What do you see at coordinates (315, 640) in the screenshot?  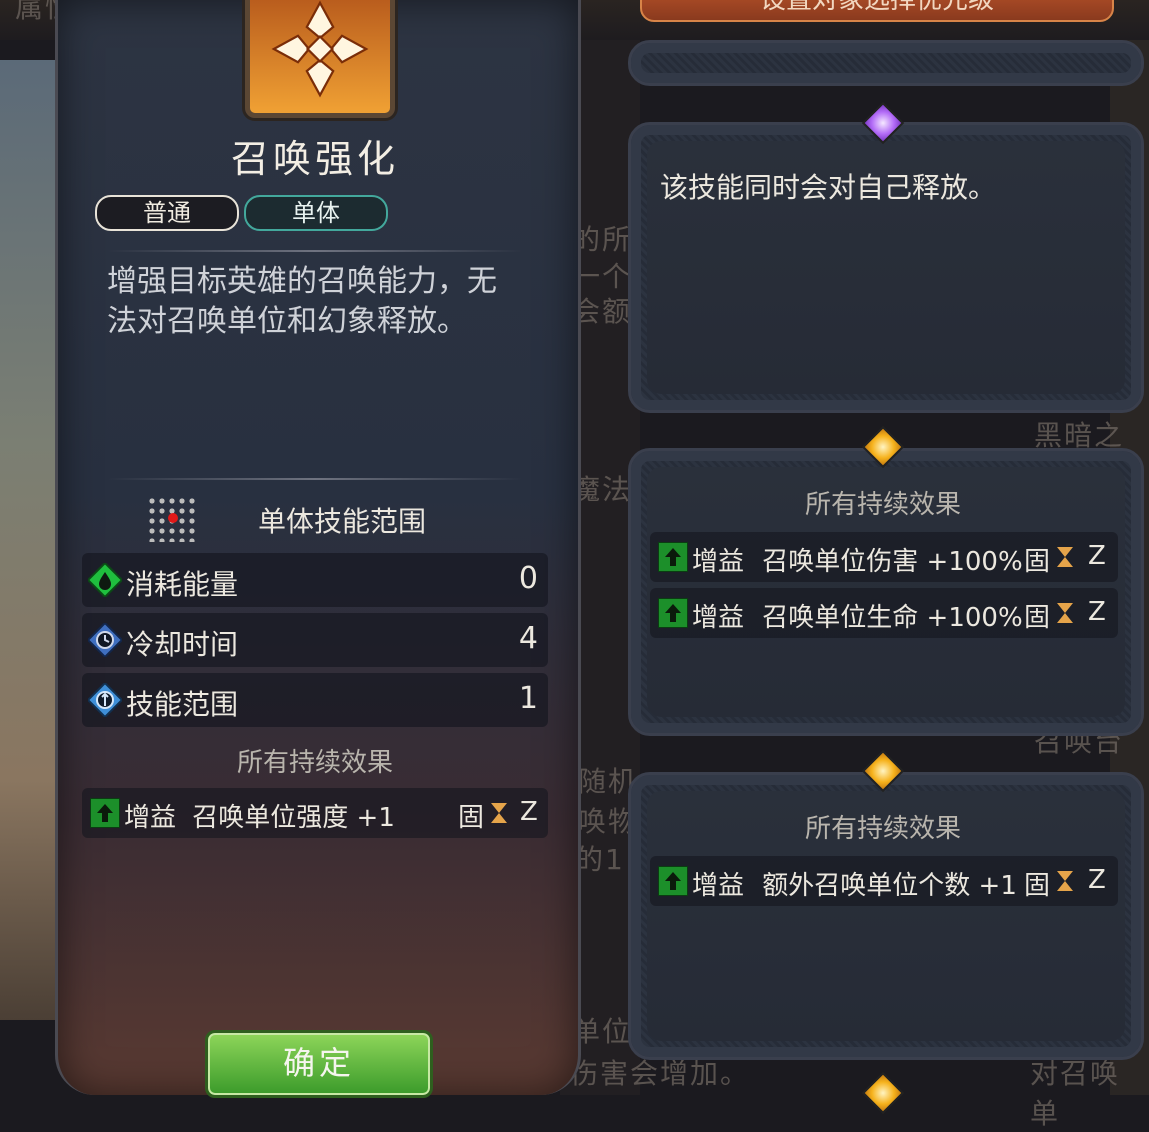 I see `stat-row-cooldown: 冷却时间 4` at bounding box center [315, 640].